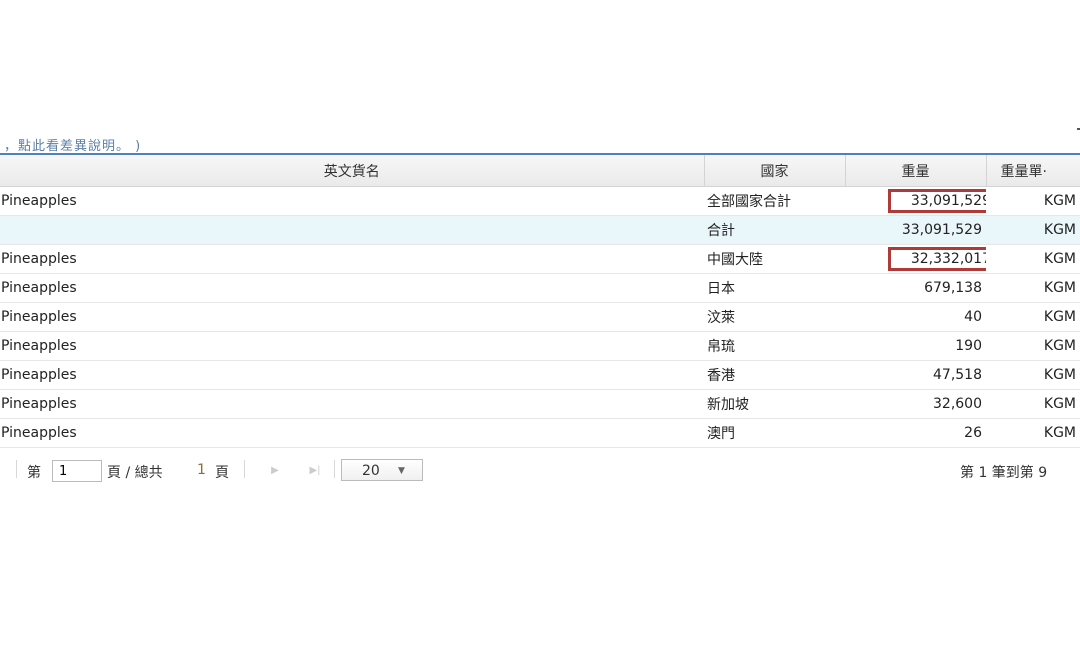 This screenshot has width=1080, height=648. What do you see at coordinates (775, 171) in the screenshot?
I see `column-header-country: 國家` at bounding box center [775, 171].